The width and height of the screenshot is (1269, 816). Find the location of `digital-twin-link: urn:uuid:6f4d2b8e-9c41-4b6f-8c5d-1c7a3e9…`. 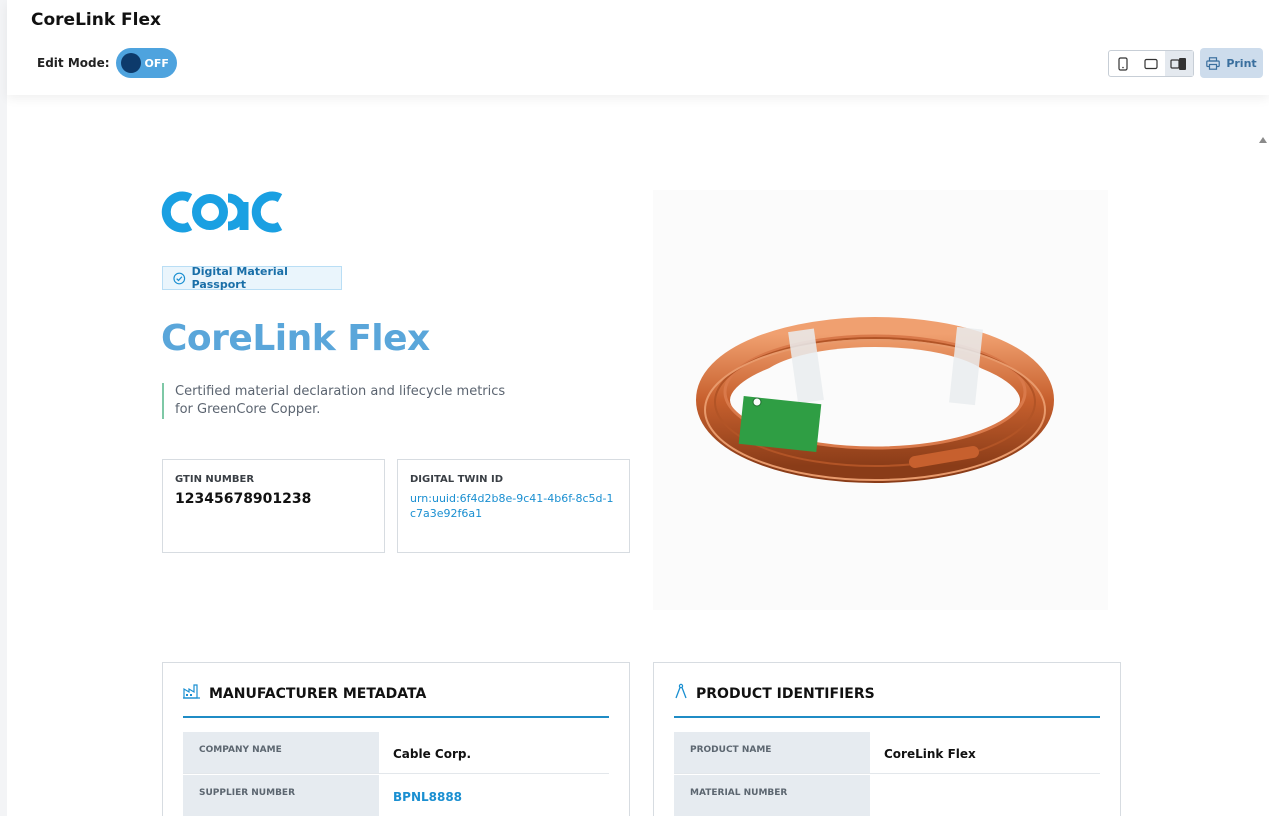

digital-twin-link: urn:uuid:6f4d2b8e-9c41-4b6f-8c5d-1c7a3e9… is located at coordinates (513, 506).